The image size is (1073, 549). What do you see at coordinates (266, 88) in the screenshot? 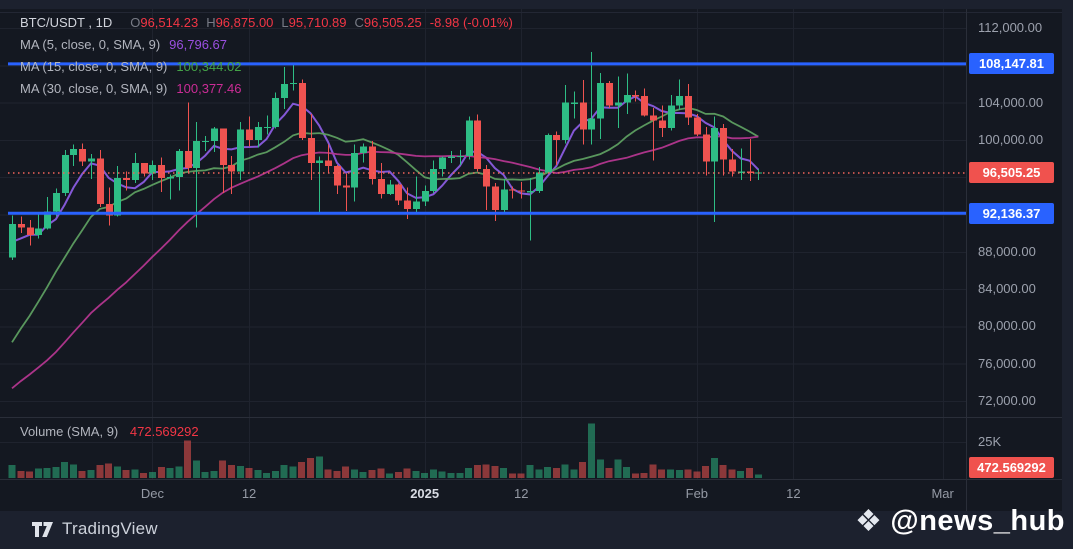
I see `ma30-legend-row: MA (30, close, 0, SMA, 9) 100,377.46` at bounding box center [266, 88].